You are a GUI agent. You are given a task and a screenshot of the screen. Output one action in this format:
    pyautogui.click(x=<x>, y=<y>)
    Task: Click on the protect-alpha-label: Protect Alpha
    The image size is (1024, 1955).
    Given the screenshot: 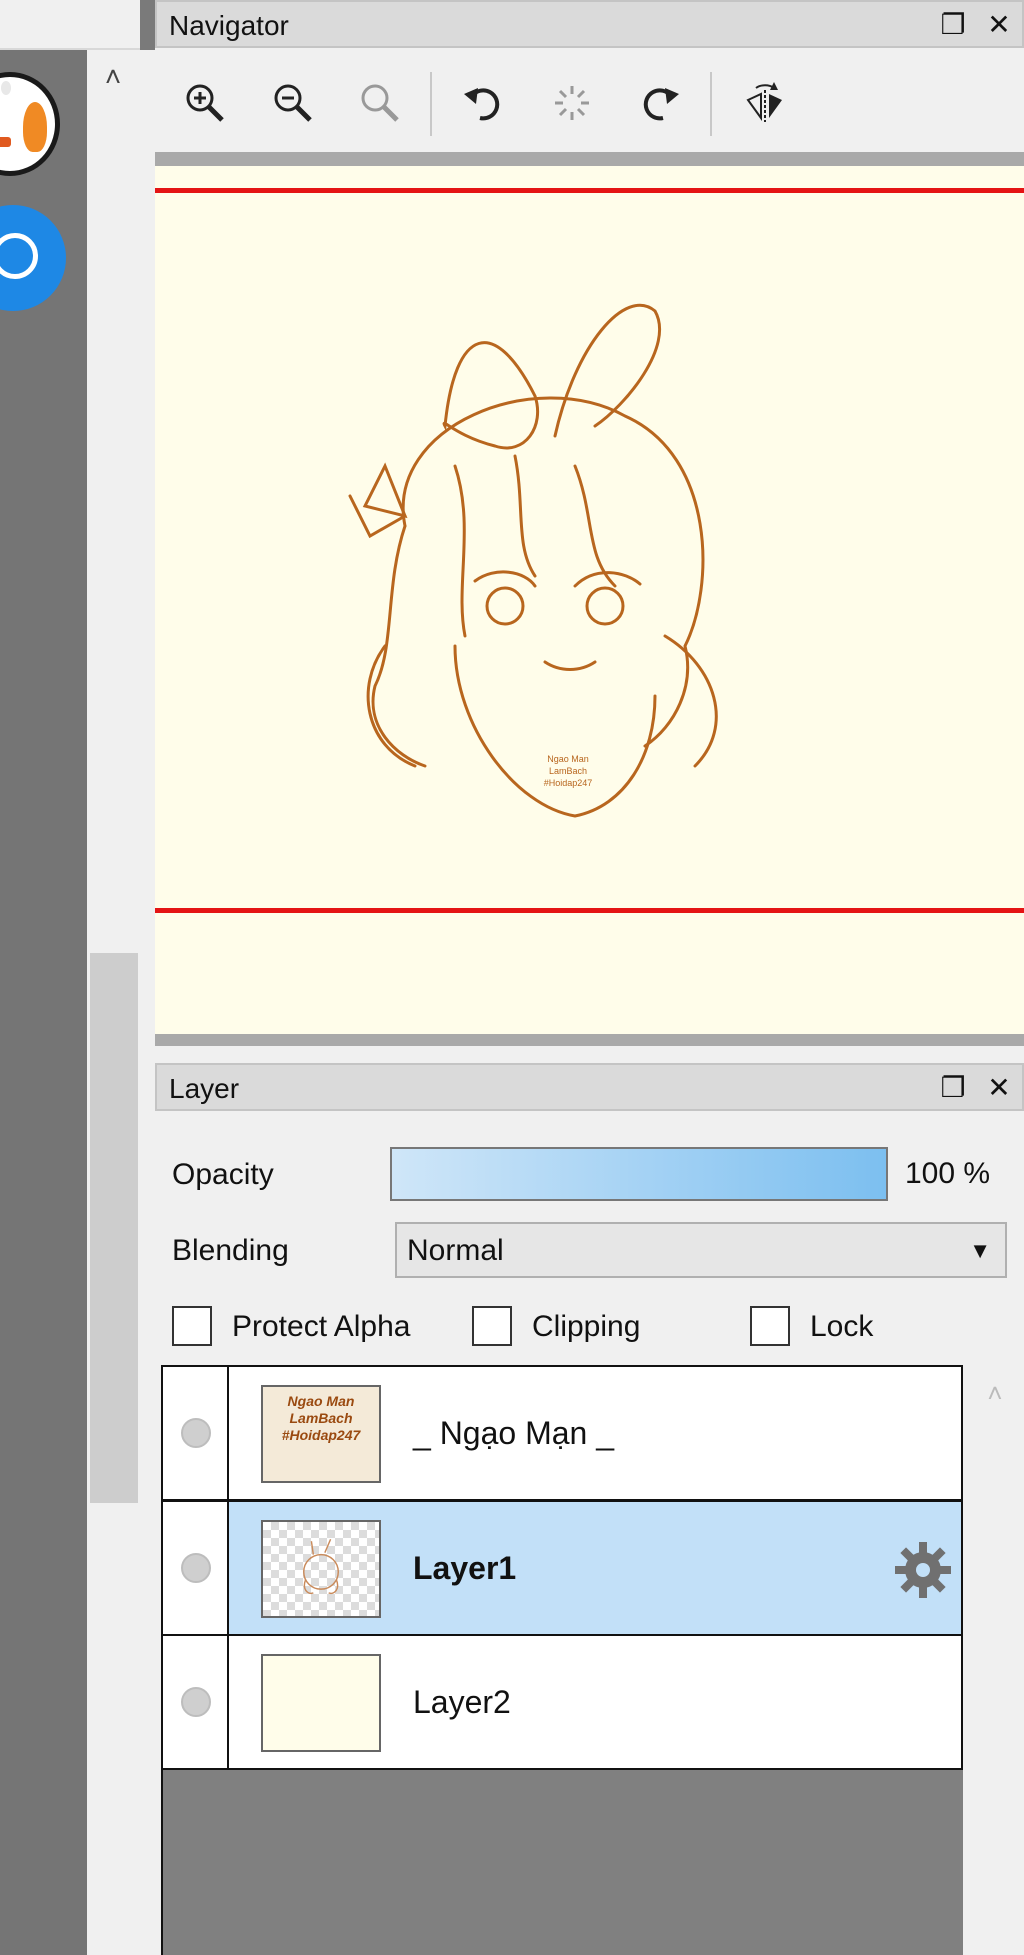 What is the action you would take?
    pyautogui.click(x=321, y=1326)
    